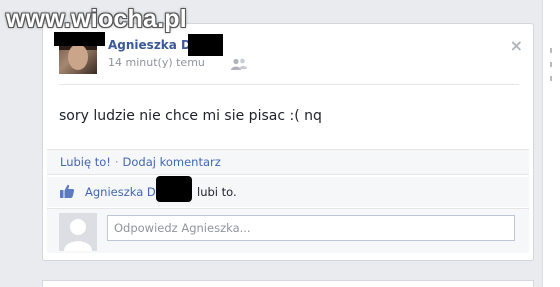  Describe the element at coordinates (67, 191) in the screenshot. I see `thumbs-up-icon` at that location.